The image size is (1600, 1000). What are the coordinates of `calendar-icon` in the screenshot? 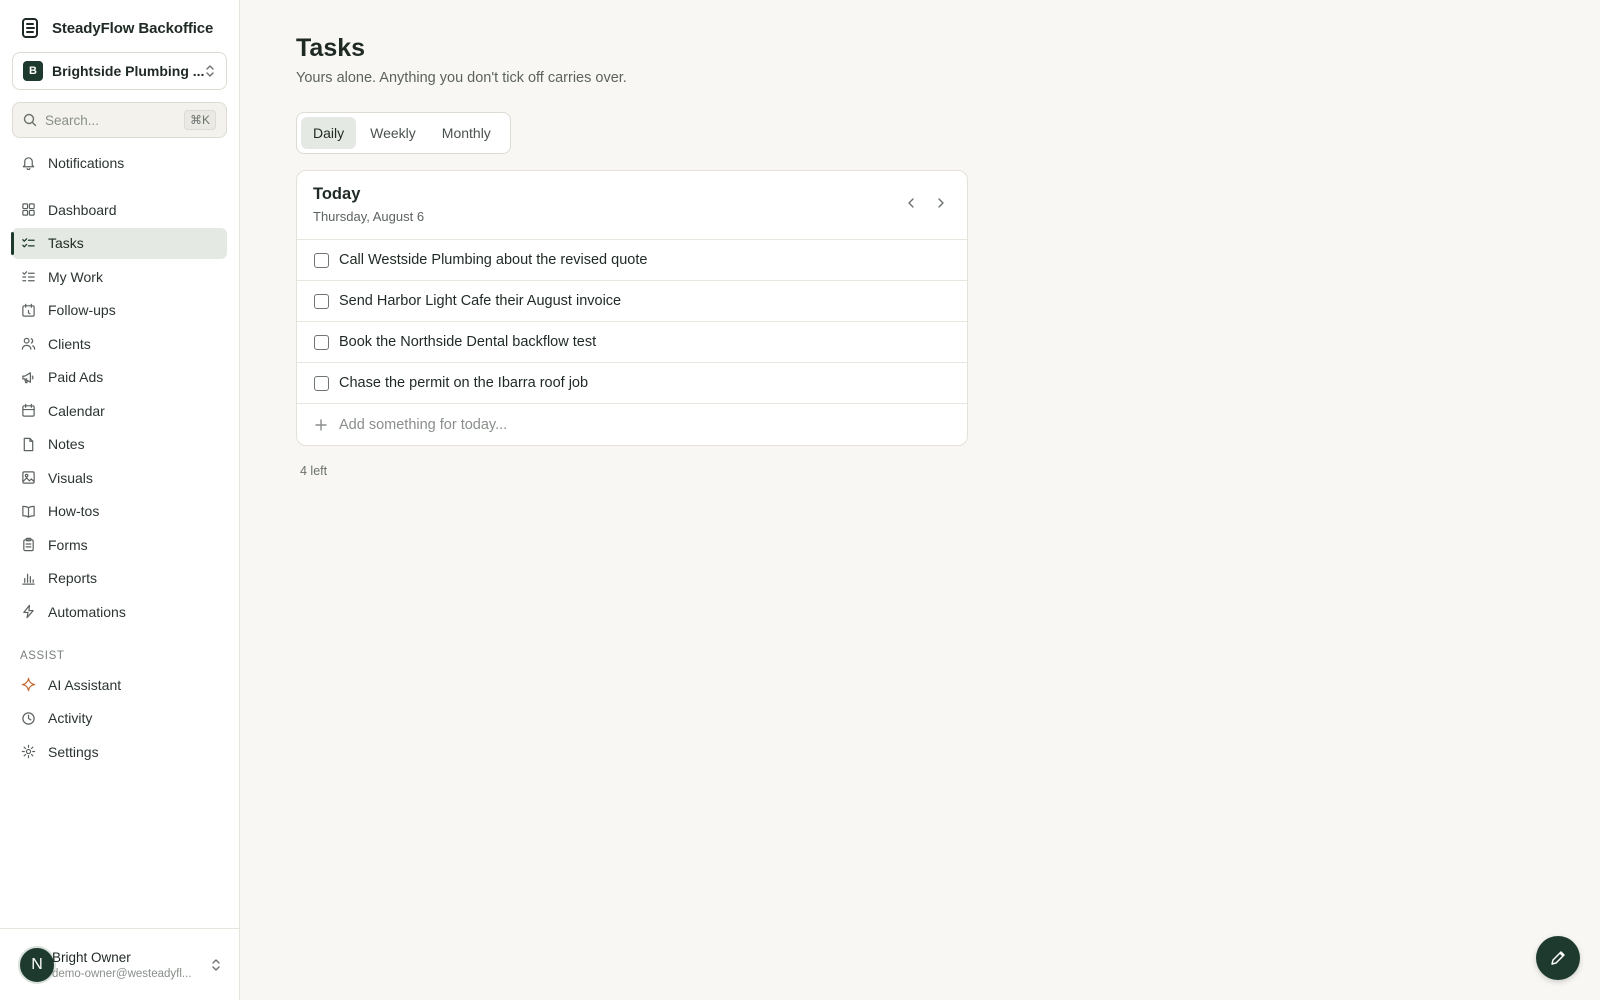 It's located at (28, 411).